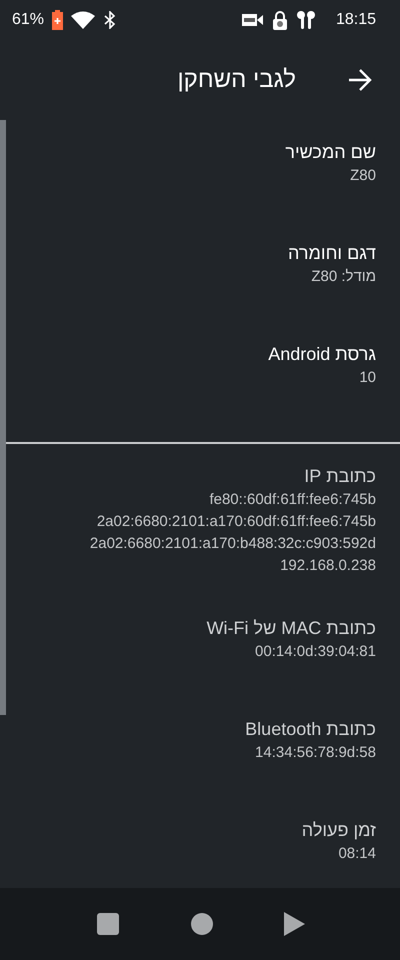 This screenshot has height=960, width=400. Describe the element at coordinates (328, 566) in the screenshot. I see `setting-value: 192.168.0.238` at that location.